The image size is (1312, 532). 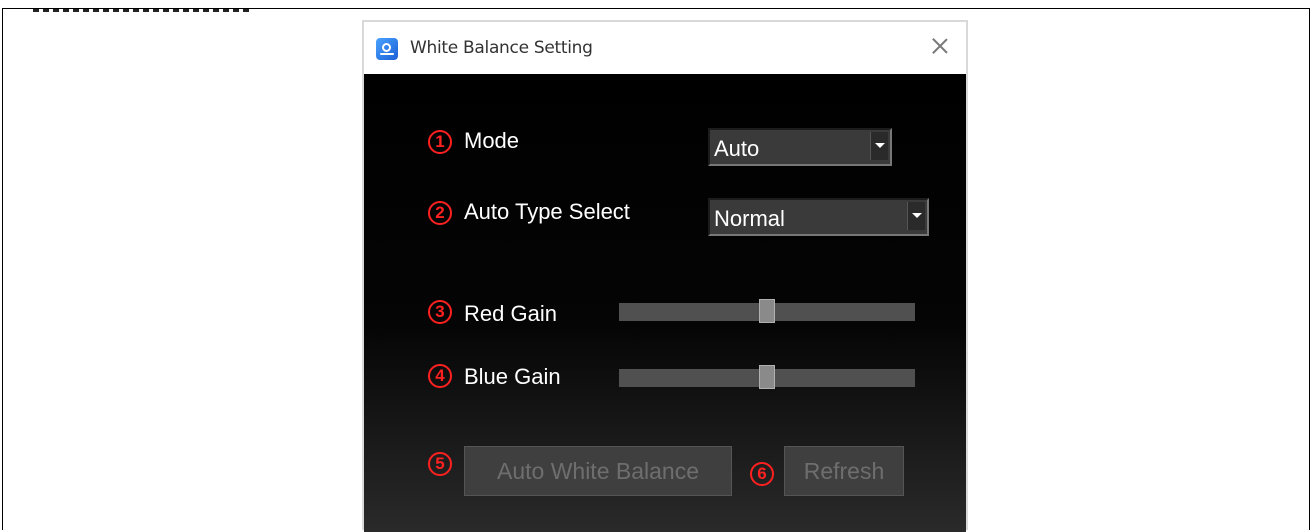 What do you see at coordinates (387, 49) in the screenshot?
I see `camera-app-icon` at bounding box center [387, 49].